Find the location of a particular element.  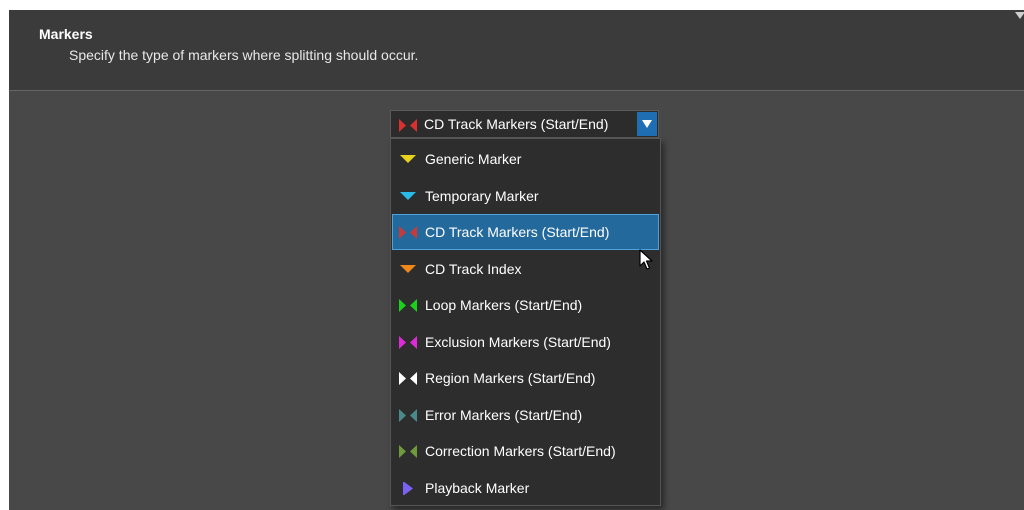

menu-item-label: Exclusion Markers (Start/End) is located at coordinates (518, 341).